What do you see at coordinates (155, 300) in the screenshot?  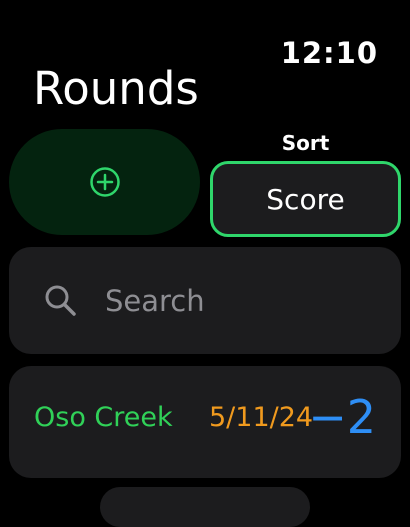 I see `search-placeholder: Search` at bounding box center [155, 300].